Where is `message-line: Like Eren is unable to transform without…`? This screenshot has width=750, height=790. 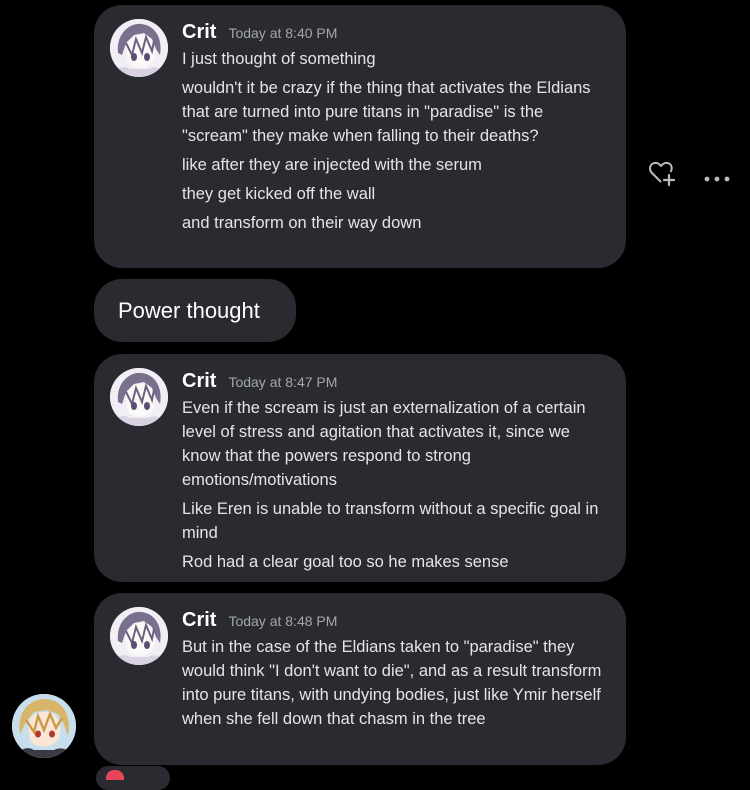
message-line: Like Eren is unable to transform without… is located at coordinates (390, 521).